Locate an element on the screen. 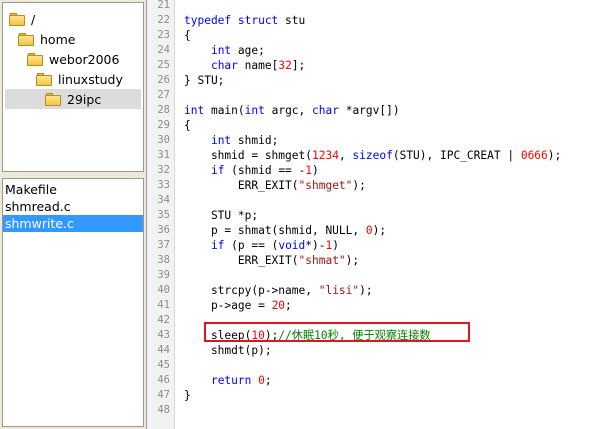  code-token: strcpy(p->name, is located at coordinates (251, 290).